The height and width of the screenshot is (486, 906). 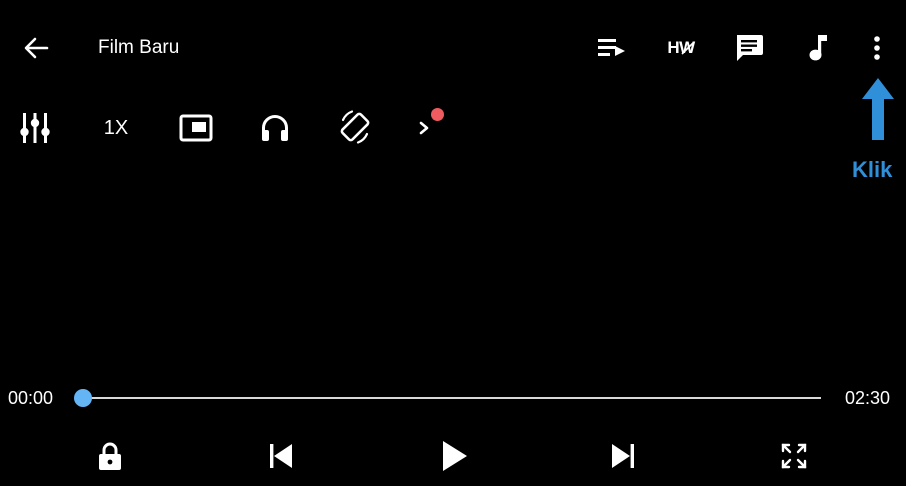 I want to click on more-vertical-icon, so click(x=877, y=48).